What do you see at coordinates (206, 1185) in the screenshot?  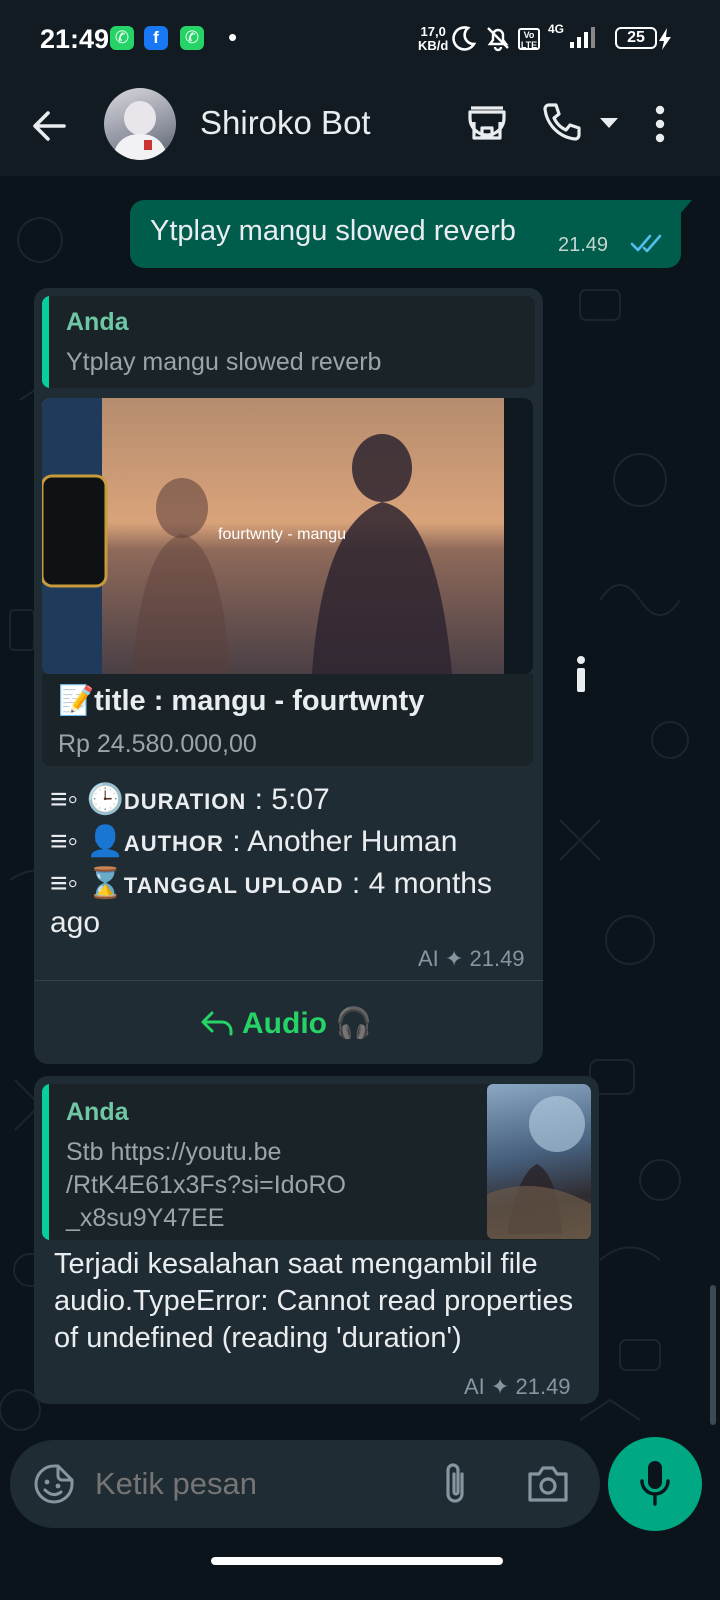 I see `quote-url-line-2: /RtK4E61x3Fs?si=IdoRO` at bounding box center [206, 1185].